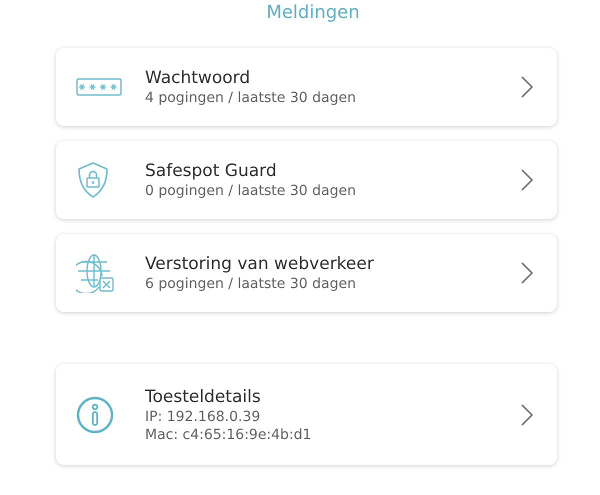 The width and height of the screenshot is (600, 495). What do you see at coordinates (228, 434) in the screenshot?
I see `device-detail: Mac: c4:65:16:9e:4b:d1` at bounding box center [228, 434].